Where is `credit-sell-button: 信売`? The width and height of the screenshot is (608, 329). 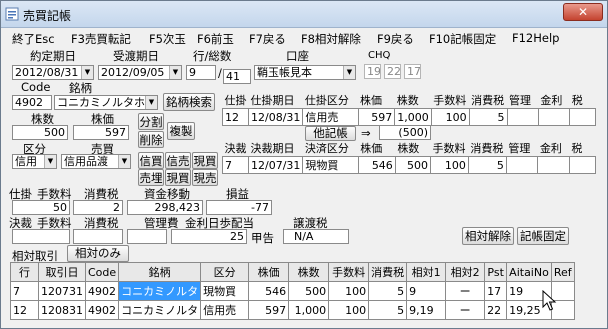
credit-sell-button: 信売 is located at coordinates (178, 160).